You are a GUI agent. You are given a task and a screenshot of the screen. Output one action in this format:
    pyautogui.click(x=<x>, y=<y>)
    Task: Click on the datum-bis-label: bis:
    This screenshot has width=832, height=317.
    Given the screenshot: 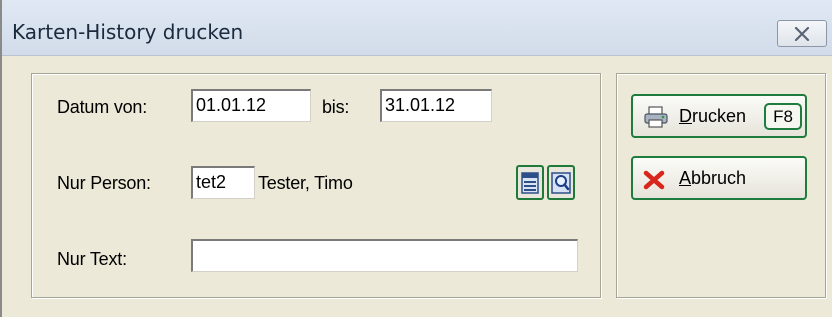 What is the action you would take?
    pyautogui.click(x=336, y=107)
    